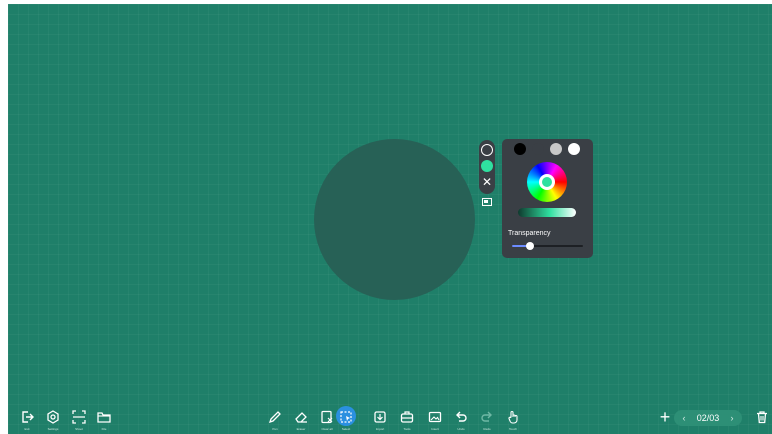 The image size is (772, 434). Describe the element at coordinates (461, 429) in the screenshot. I see `undo-label: Undo` at that location.